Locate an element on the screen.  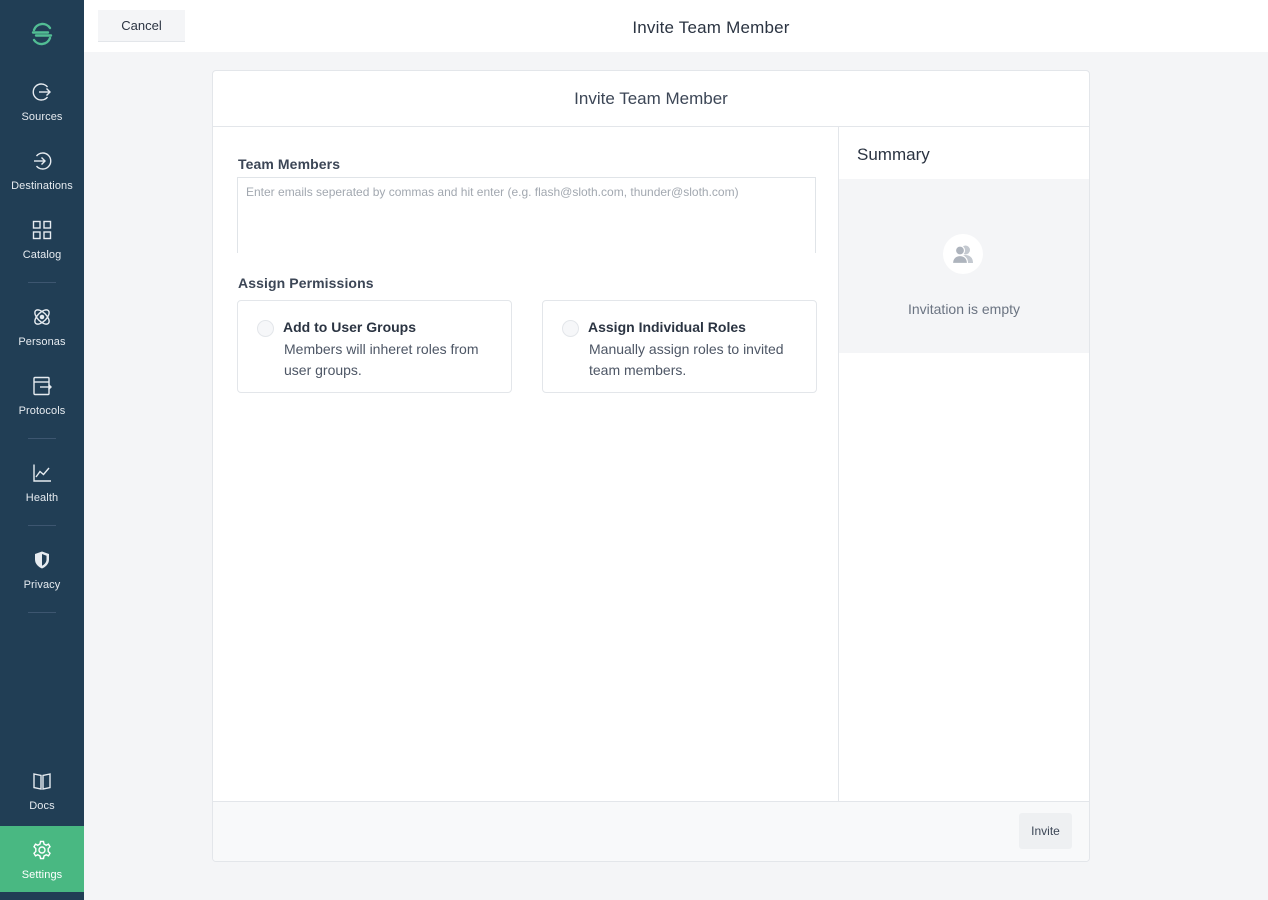
option-title: Assign Individual Roles is located at coordinates (667, 327).